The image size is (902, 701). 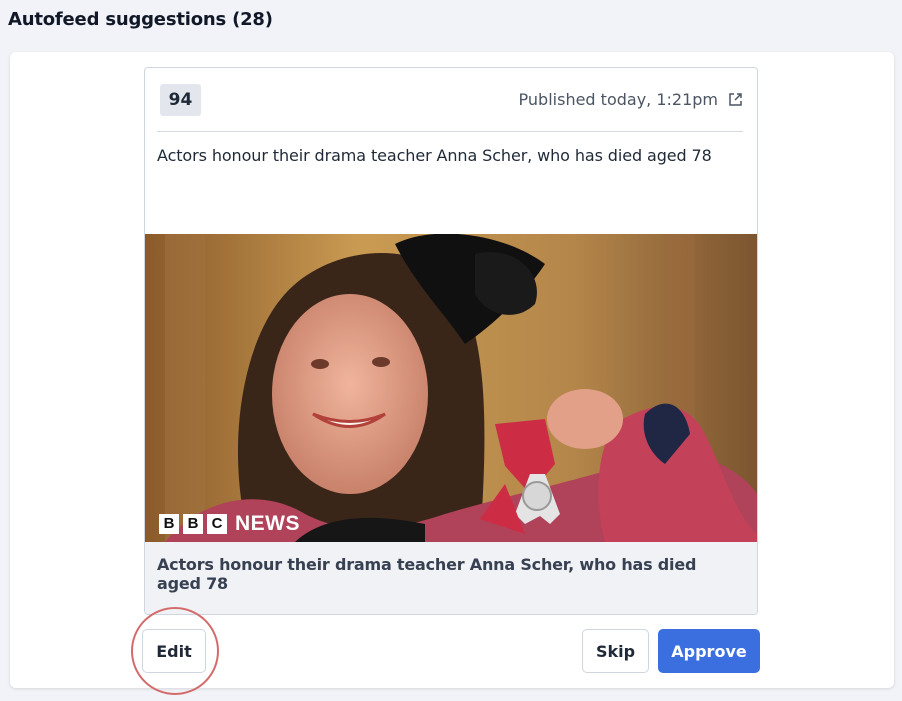 I want to click on published-link: Published today, 1:21pm, so click(x=631, y=99).